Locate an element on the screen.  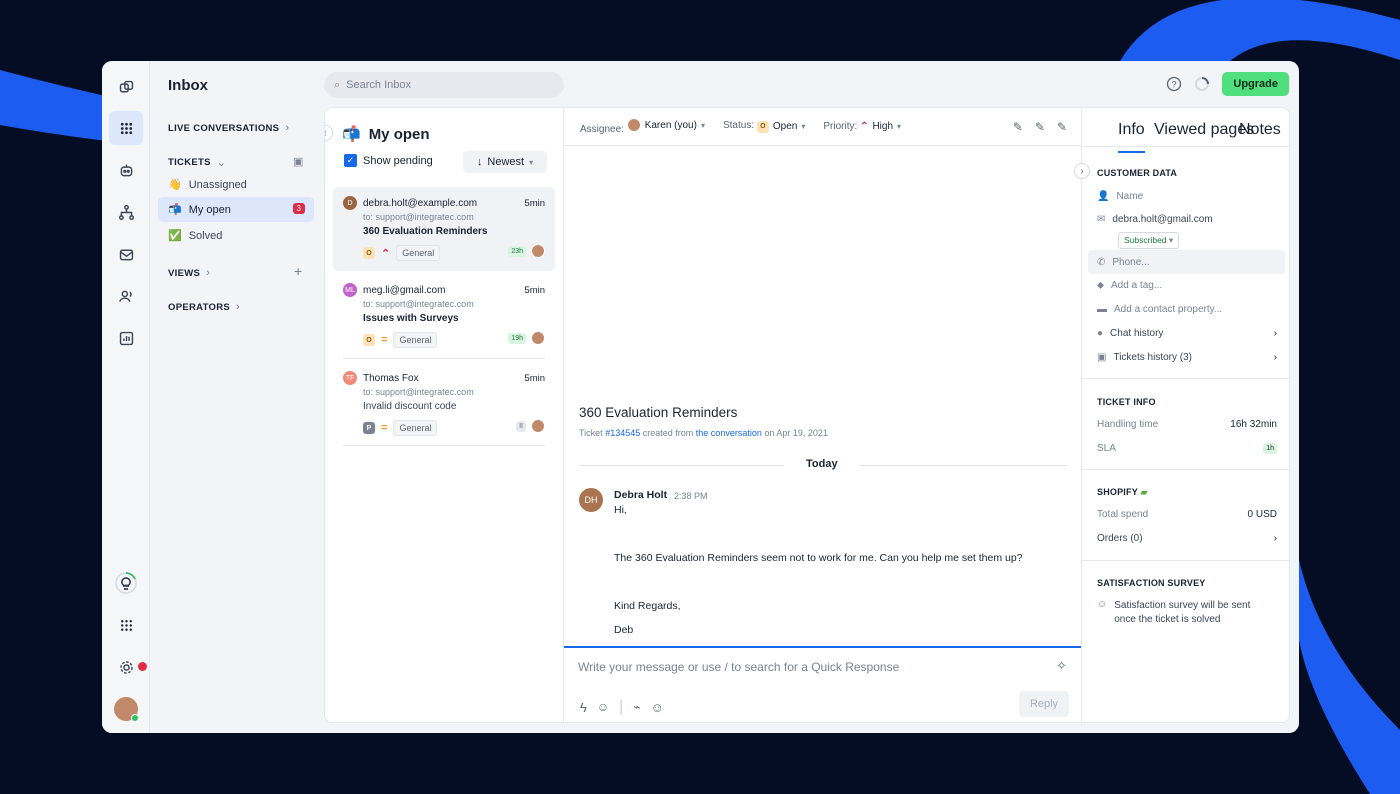
envelope-icon: ✉ is located at coordinates (1101, 219).